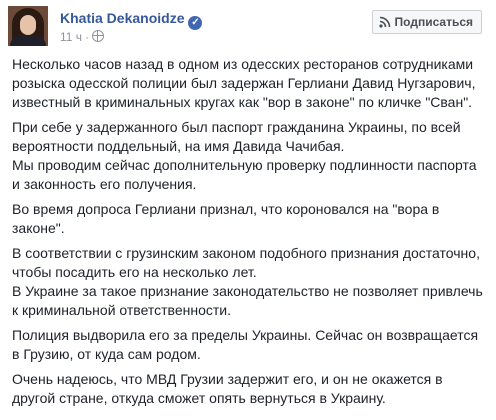 This screenshot has height=420, width=496. I want to click on author-avatar, so click(28, 26).